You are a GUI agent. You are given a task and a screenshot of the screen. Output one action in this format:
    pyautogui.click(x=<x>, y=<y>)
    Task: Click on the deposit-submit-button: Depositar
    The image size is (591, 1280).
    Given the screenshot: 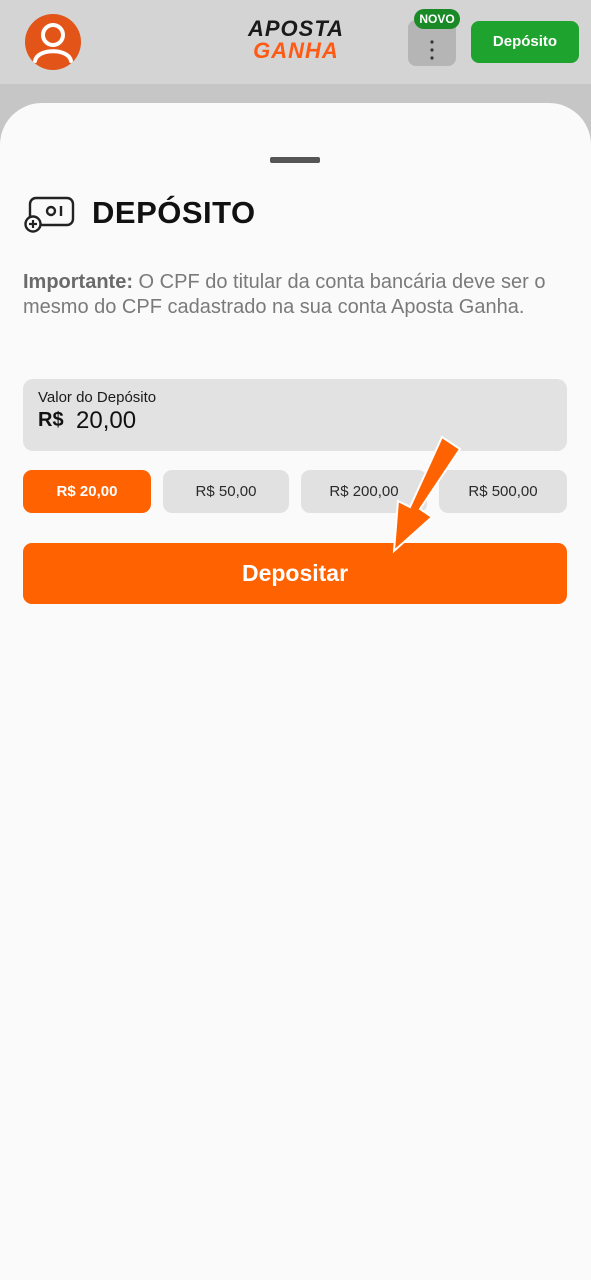 What is the action you would take?
    pyautogui.click(x=295, y=573)
    